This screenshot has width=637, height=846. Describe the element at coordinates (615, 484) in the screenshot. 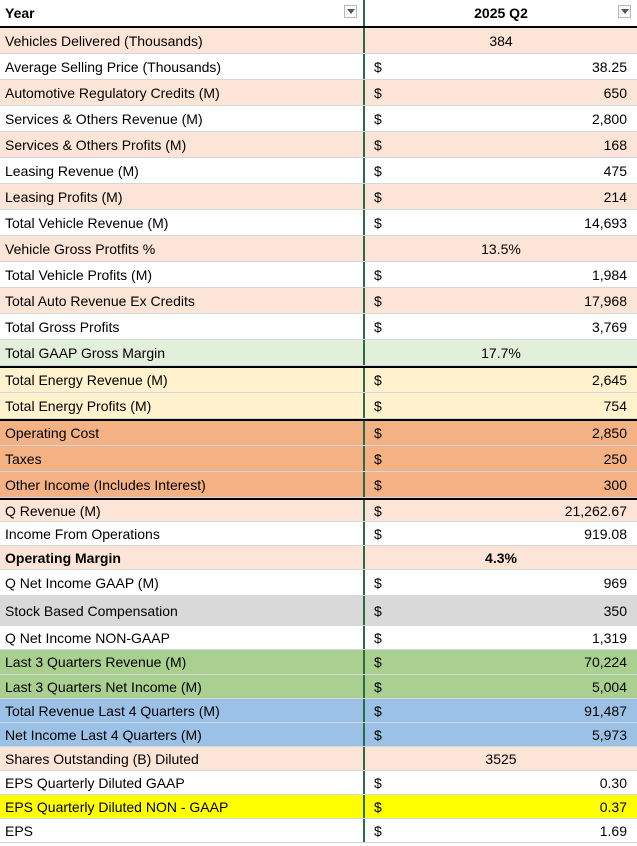

I see `row-value: 300` at that location.